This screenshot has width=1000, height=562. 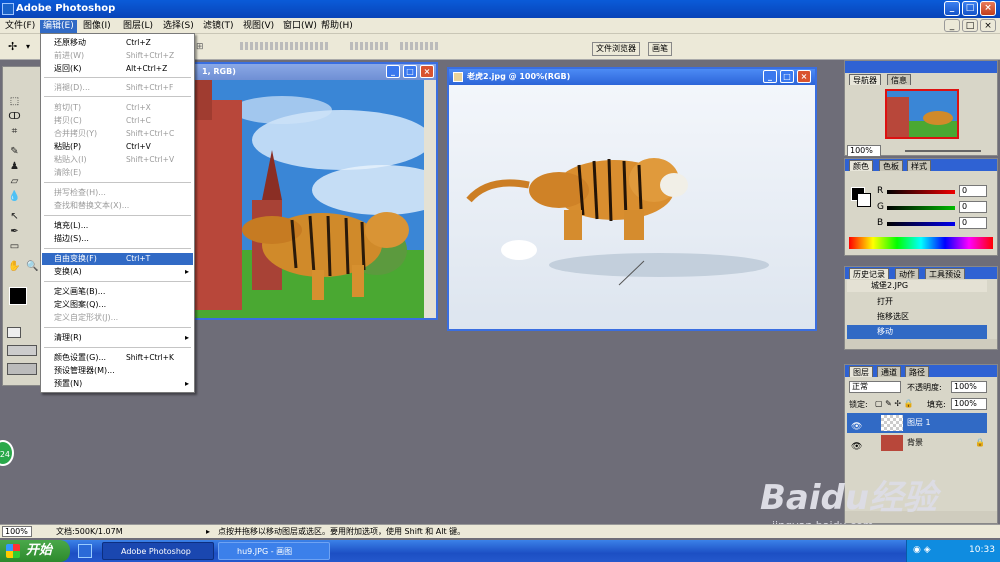 I want to click on layer-row-layer1: 👁 图层 1, so click(x=917, y=423).